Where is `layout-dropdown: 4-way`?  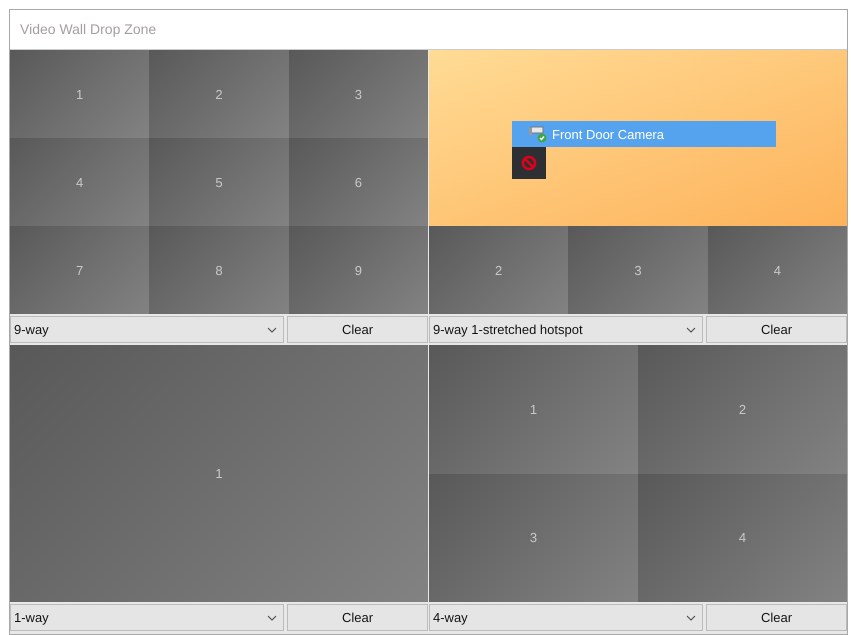
layout-dropdown: 4-way is located at coordinates (566, 617).